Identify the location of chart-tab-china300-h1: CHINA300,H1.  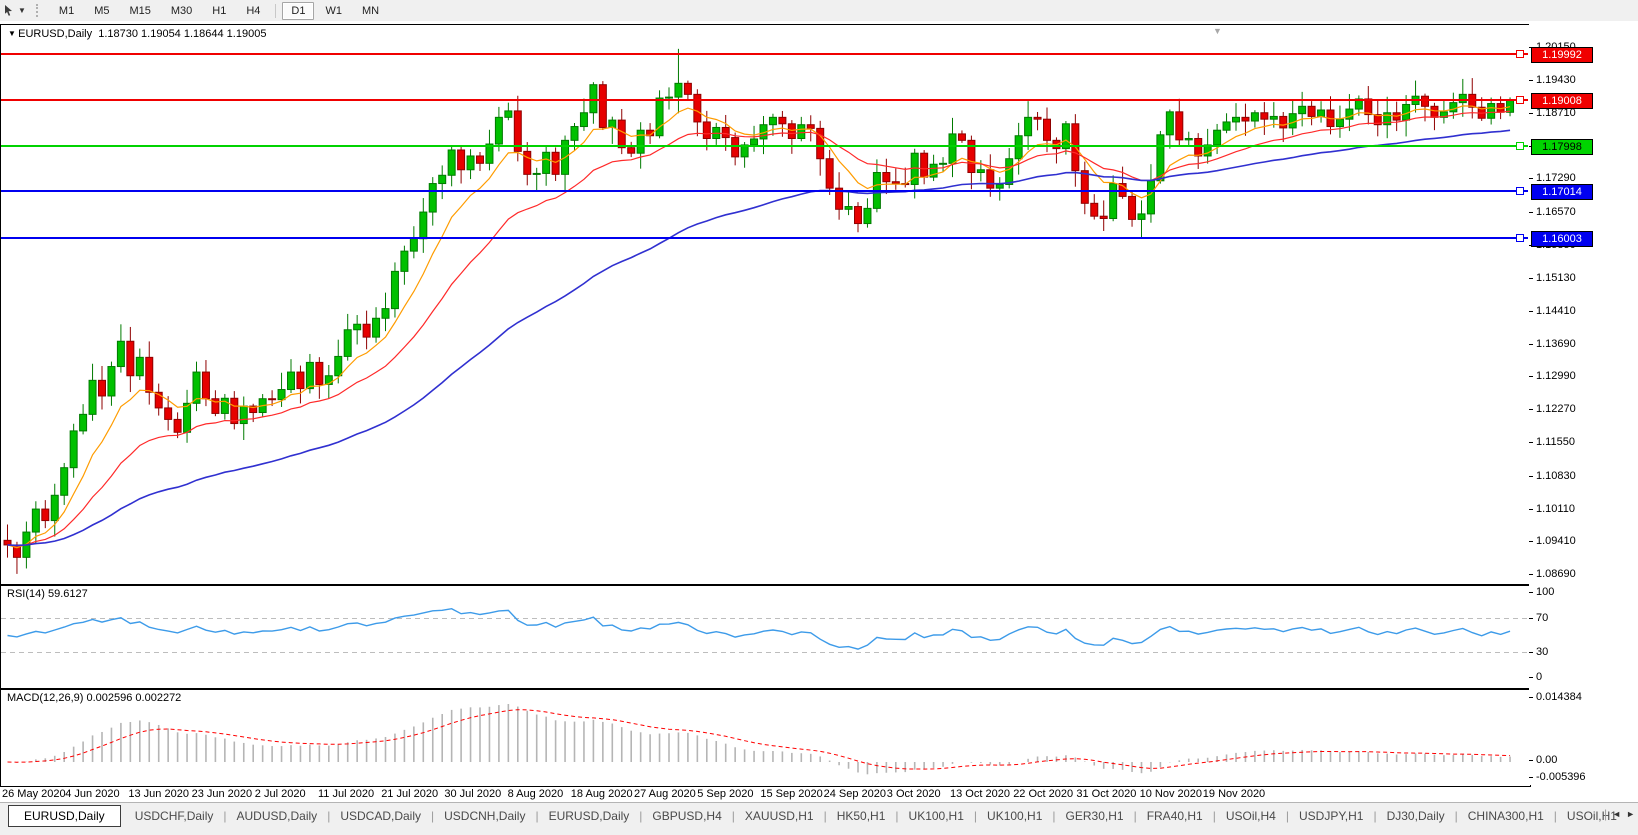
(1506, 816).